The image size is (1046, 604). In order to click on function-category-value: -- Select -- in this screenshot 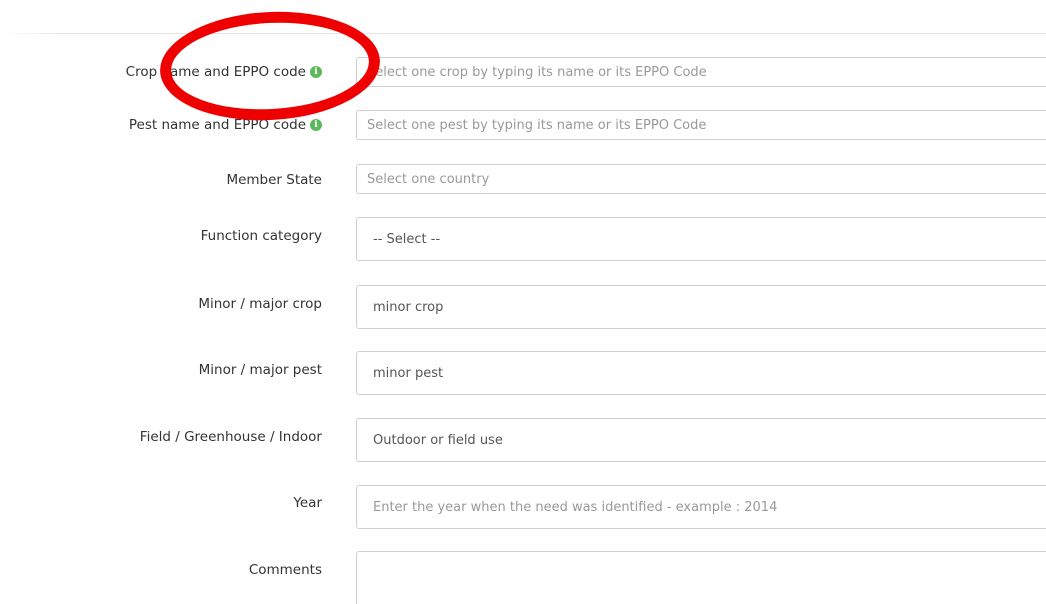, I will do `click(407, 239)`.